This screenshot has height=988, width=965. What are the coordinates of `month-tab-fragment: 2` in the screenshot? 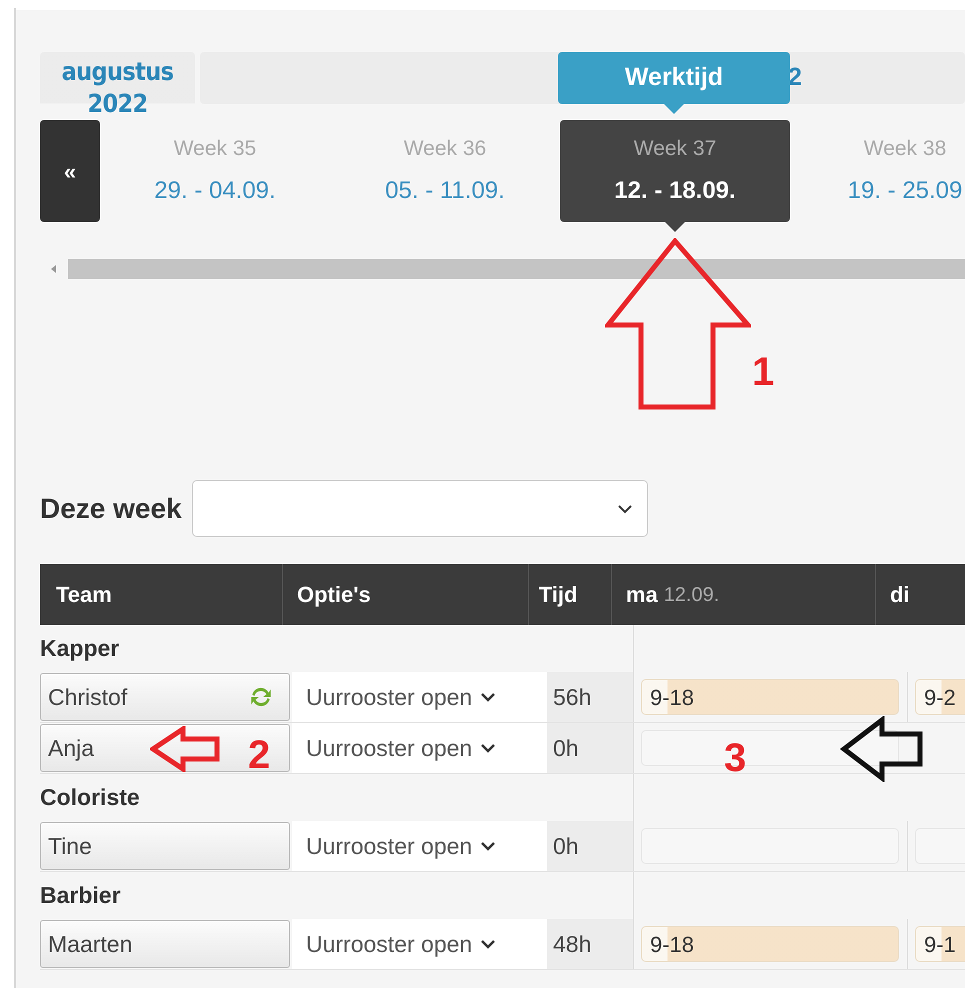 It's located at (795, 78).